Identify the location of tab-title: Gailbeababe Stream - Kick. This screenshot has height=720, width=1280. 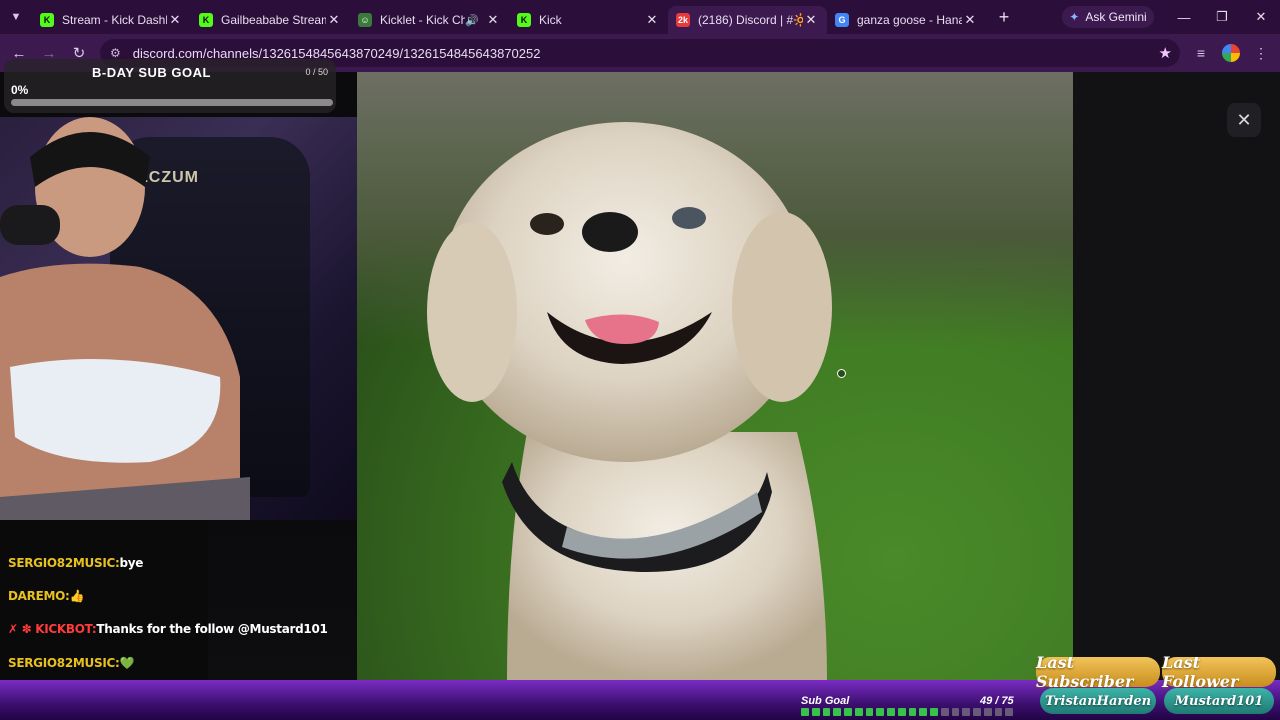
(273, 20).